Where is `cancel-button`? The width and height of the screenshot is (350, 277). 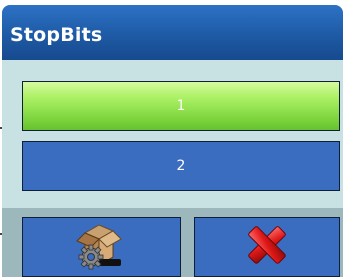 cancel-button is located at coordinates (267, 247).